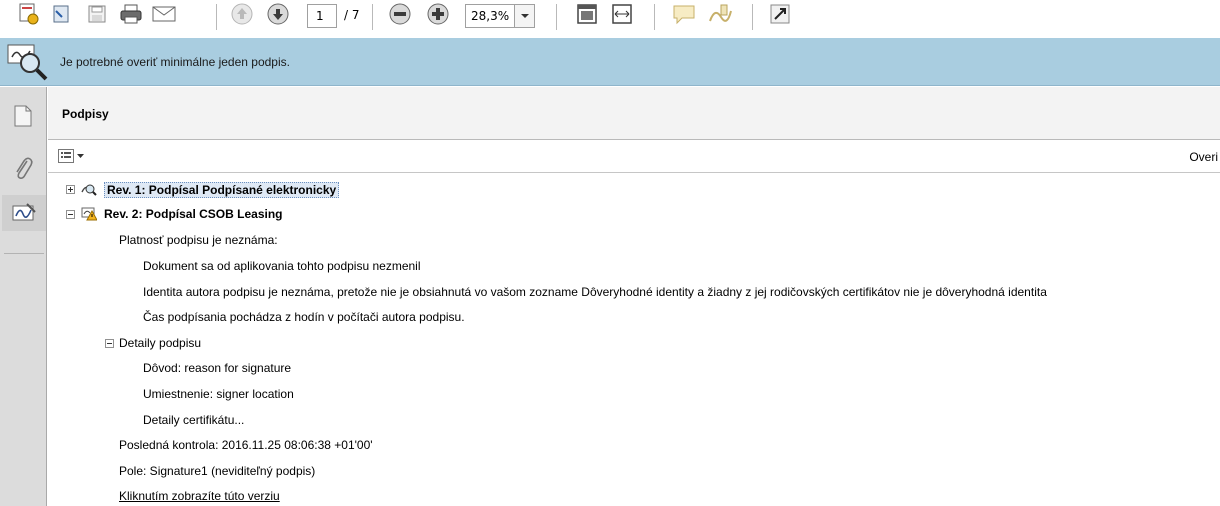  What do you see at coordinates (131, 14) in the screenshot?
I see `print-icon` at bounding box center [131, 14].